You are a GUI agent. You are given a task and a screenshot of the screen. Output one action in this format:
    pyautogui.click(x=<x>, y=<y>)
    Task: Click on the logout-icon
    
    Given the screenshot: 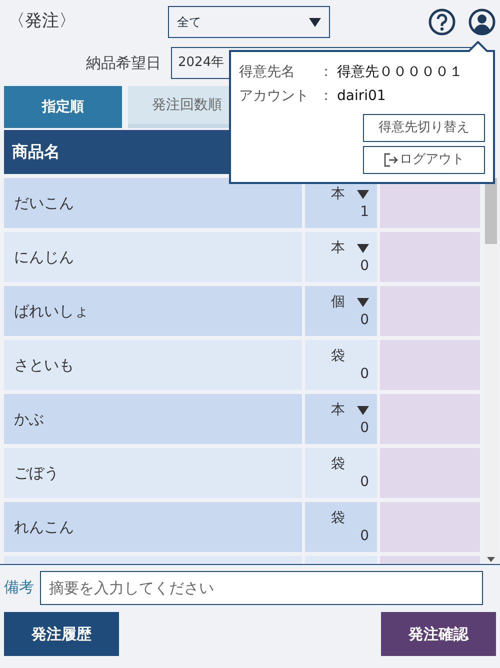 What is the action you would take?
    pyautogui.click(x=391, y=160)
    